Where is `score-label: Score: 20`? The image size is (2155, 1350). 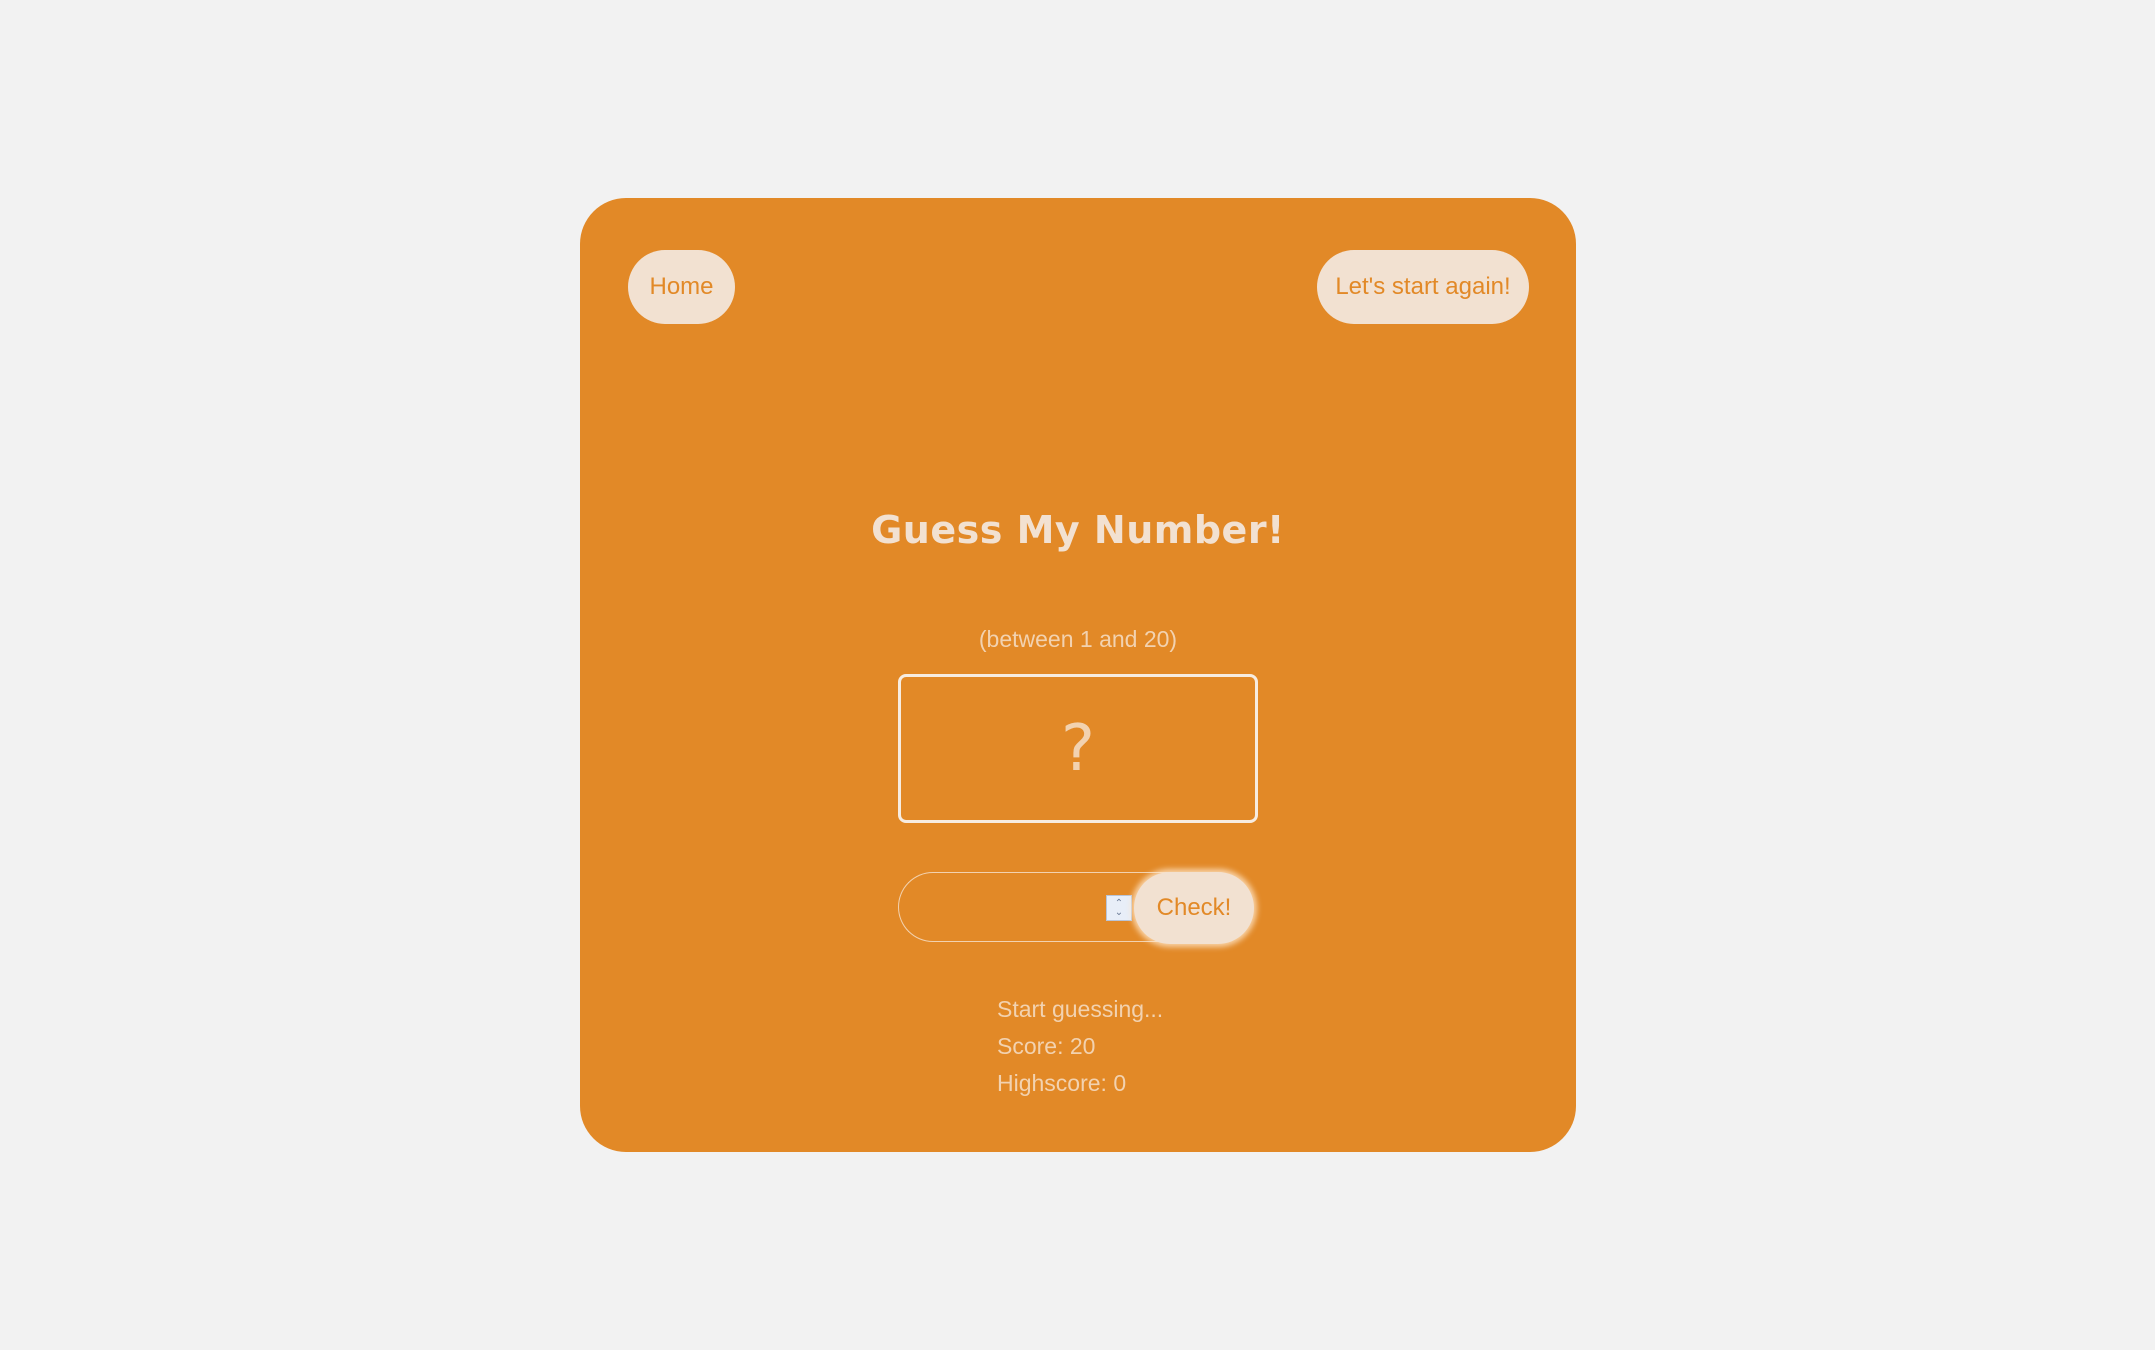
score-label: Score: 20 is located at coordinates (1046, 1046).